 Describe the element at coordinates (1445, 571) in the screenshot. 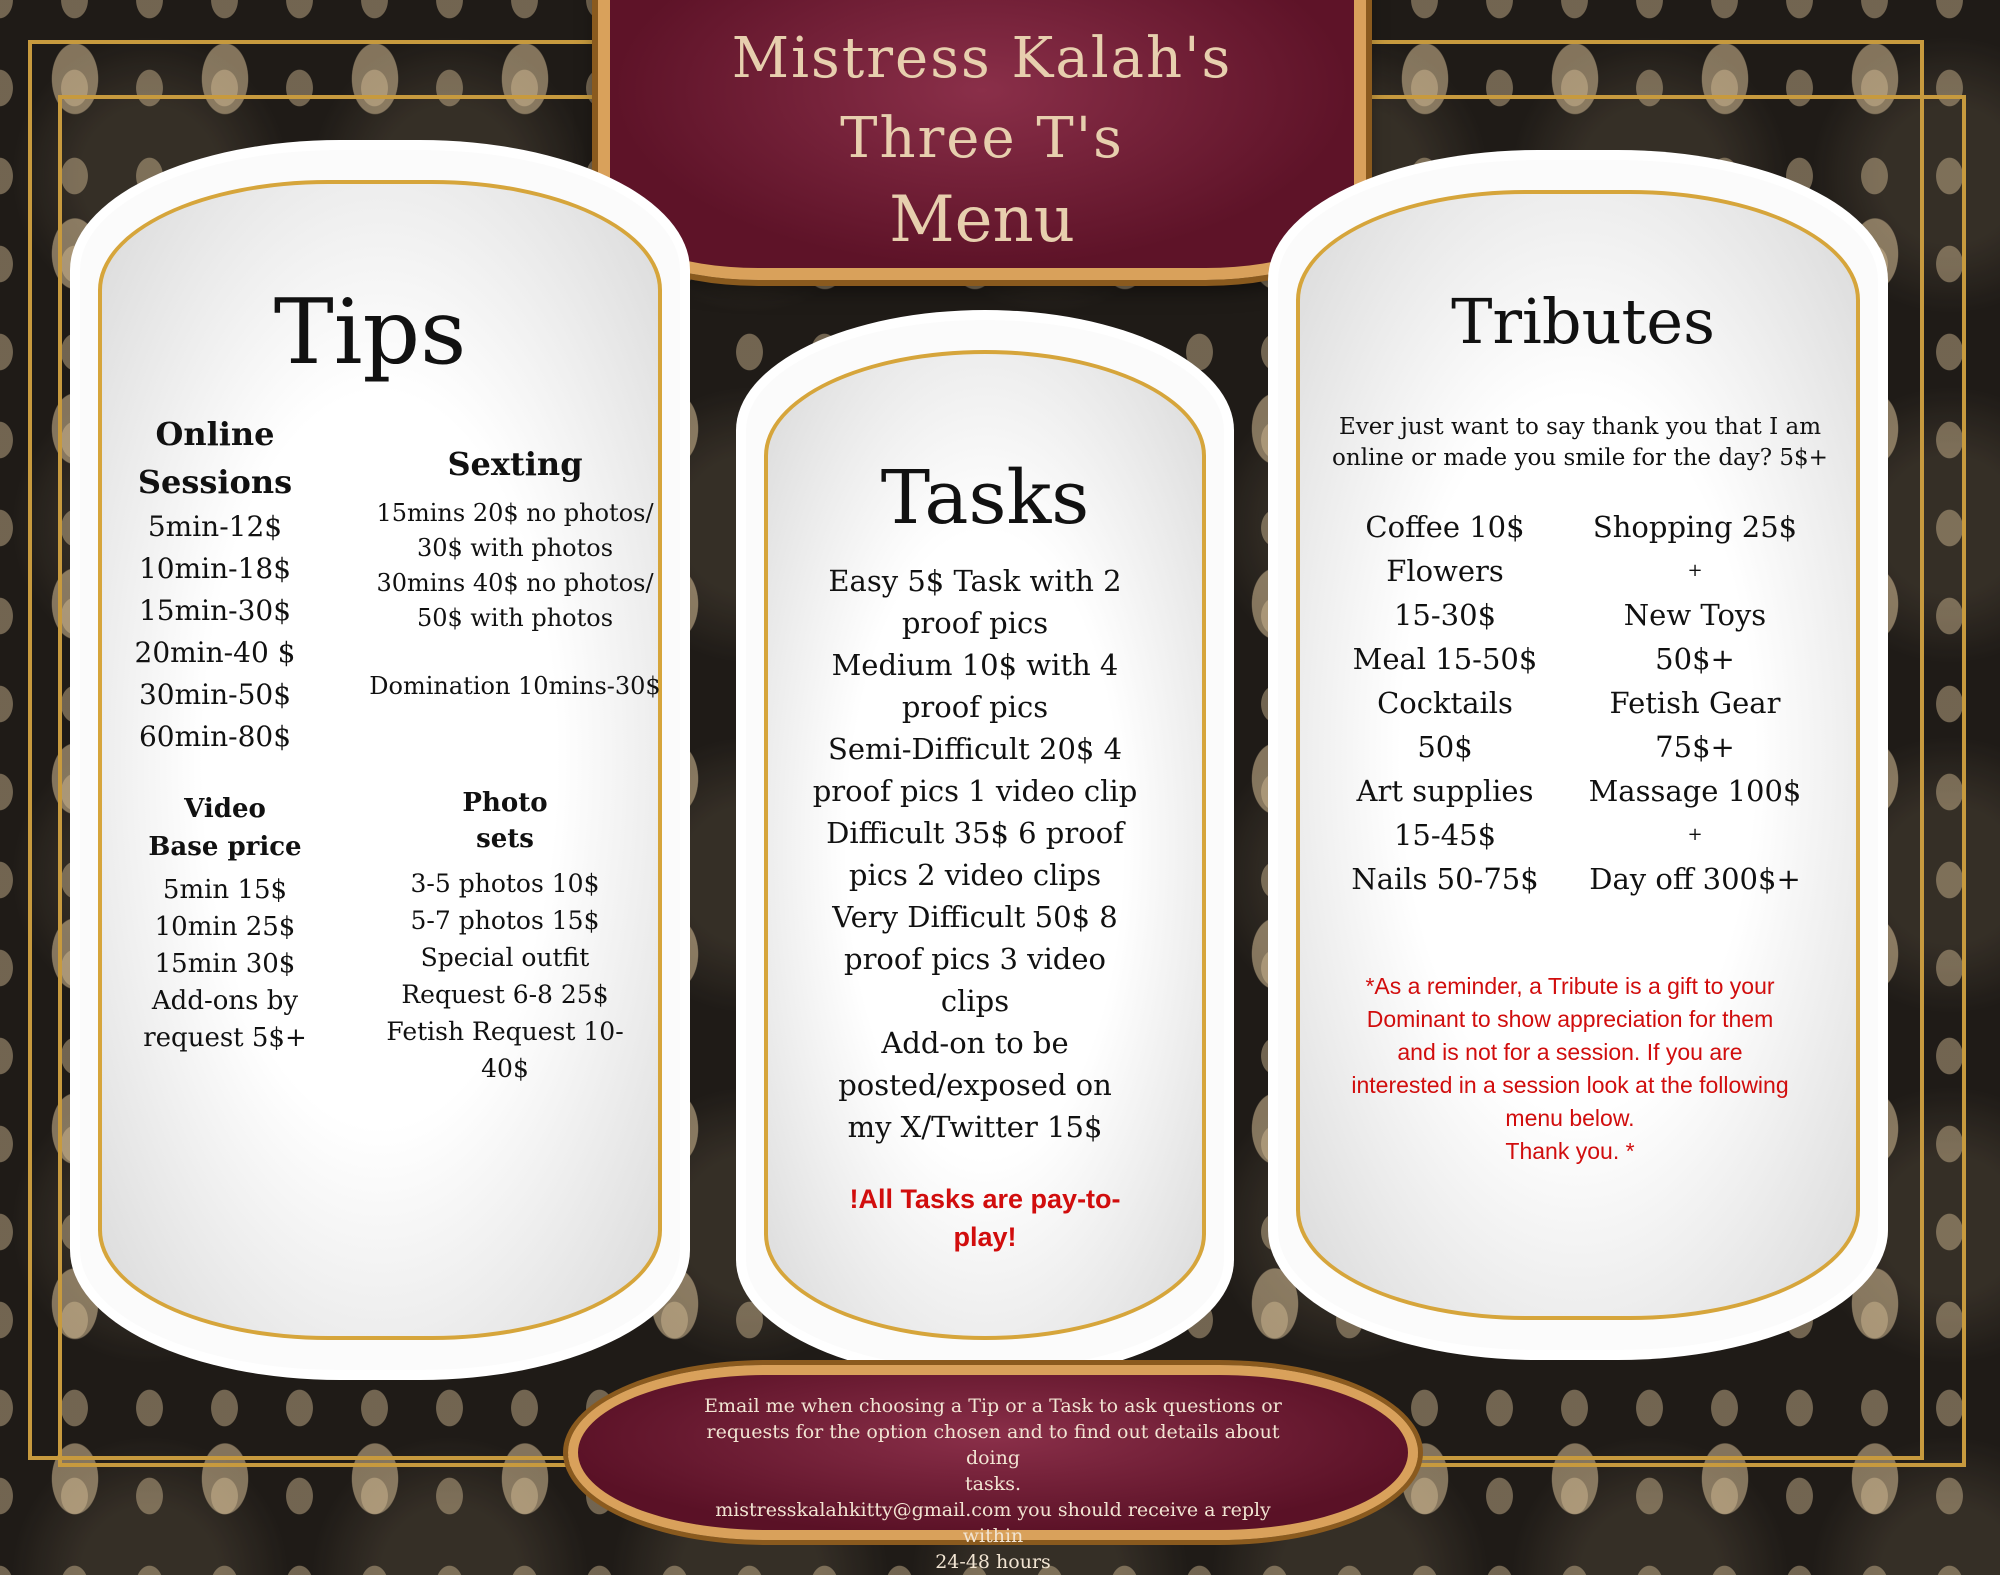

I see `tribute-item: Flowers` at that location.